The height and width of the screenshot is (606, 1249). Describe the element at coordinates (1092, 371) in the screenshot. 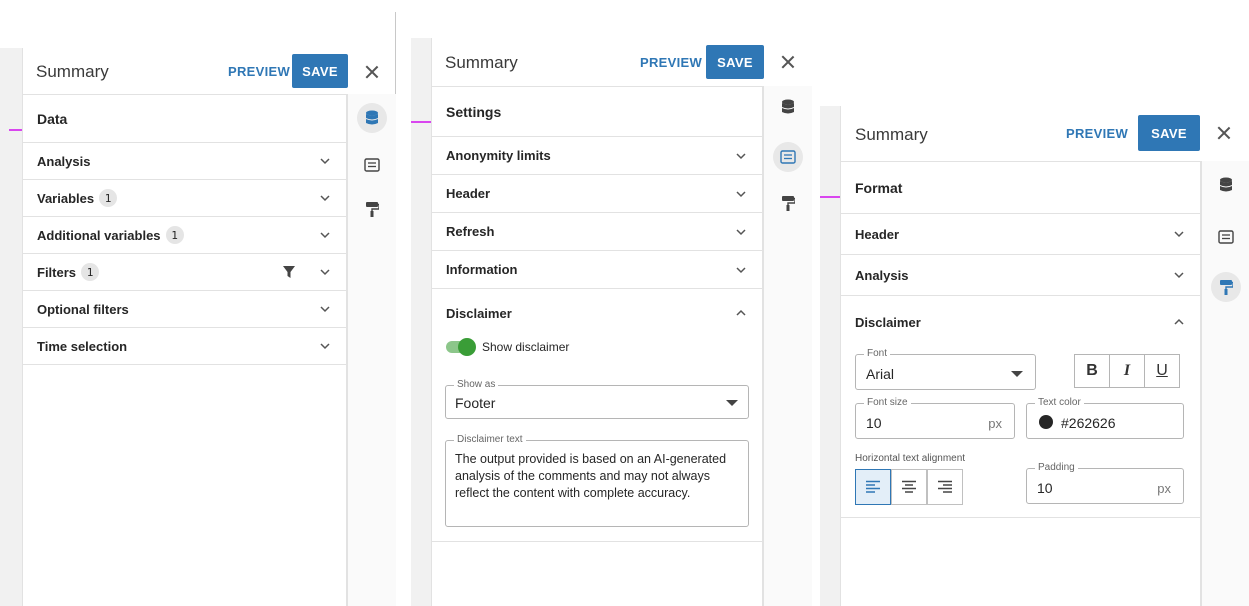

I see `bold-button: B` at that location.